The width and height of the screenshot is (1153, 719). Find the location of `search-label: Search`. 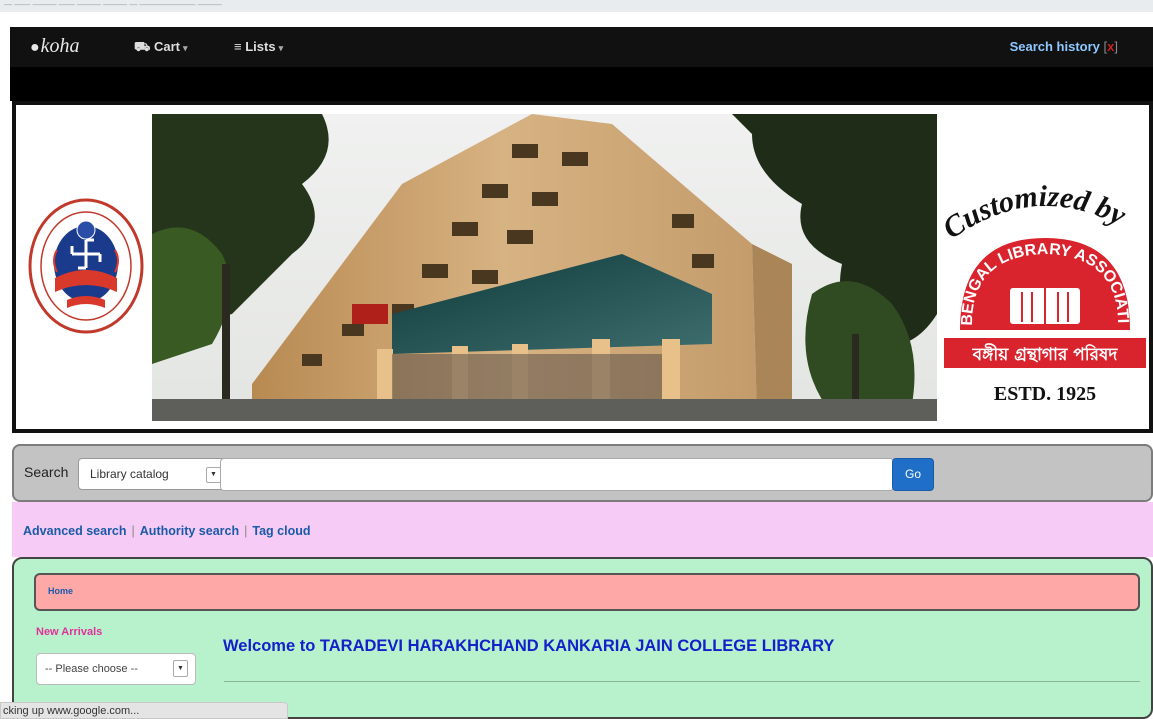

search-label: Search is located at coordinates (46, 472).